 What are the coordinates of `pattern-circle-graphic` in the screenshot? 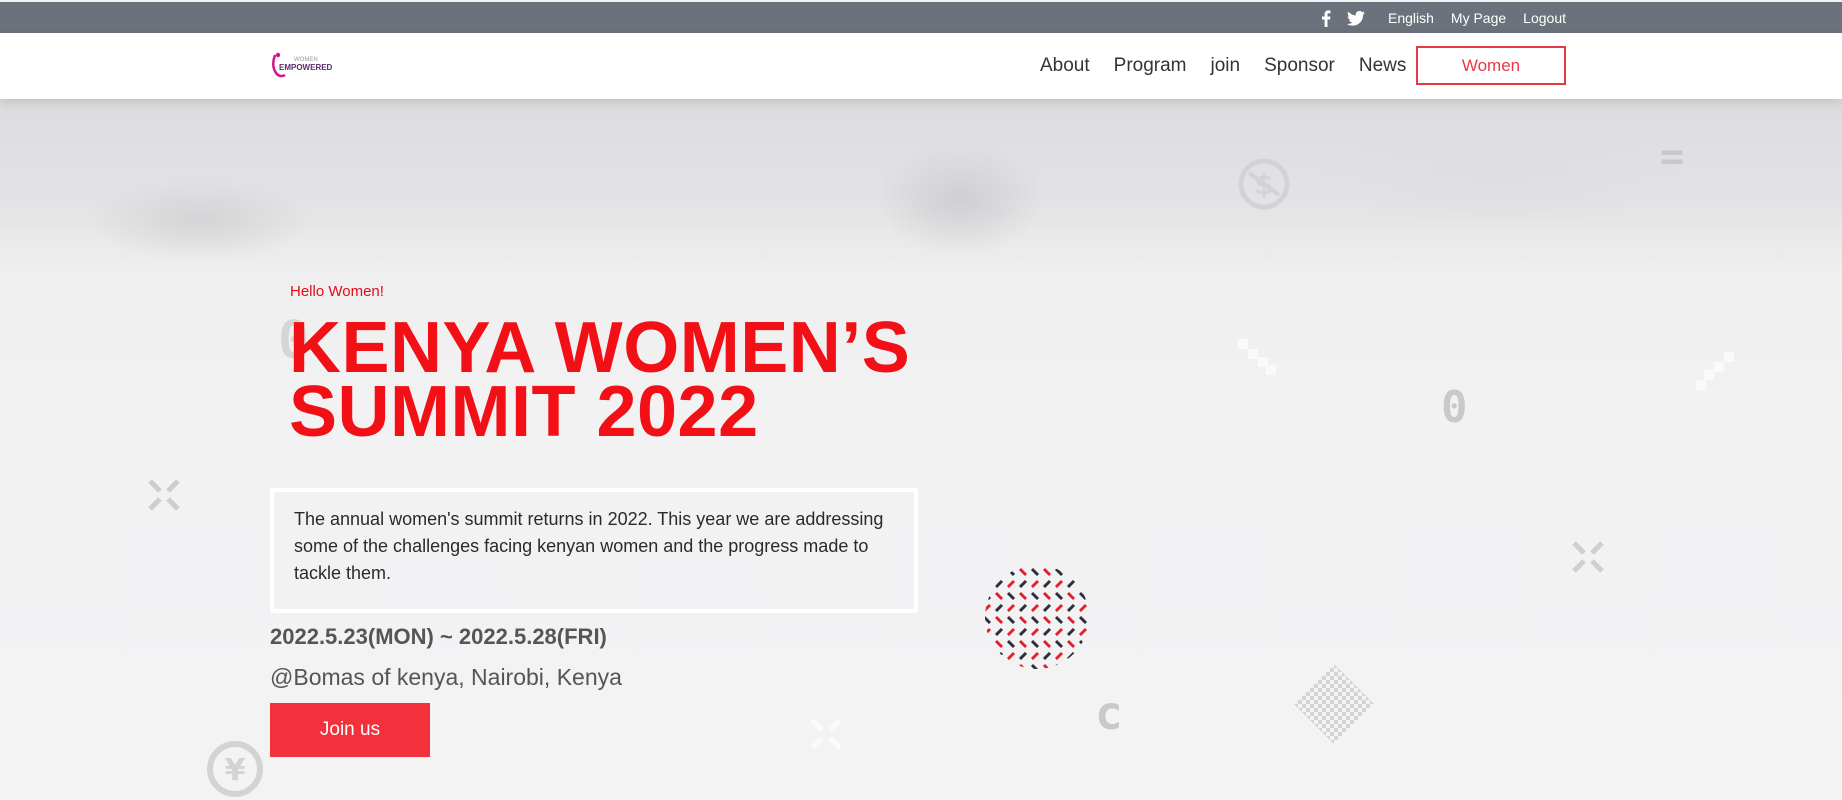 It's located at (1037, 617).